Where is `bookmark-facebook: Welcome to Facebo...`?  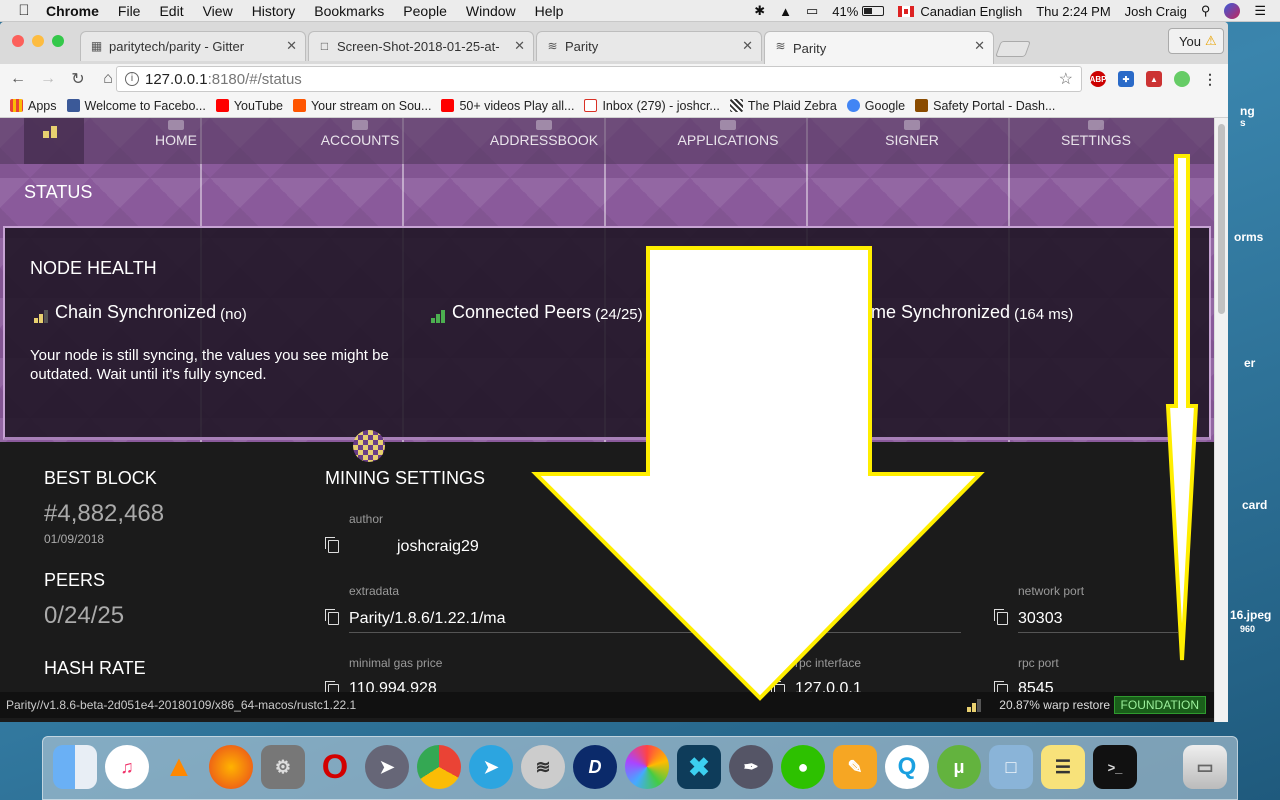
bookmark-facebook: Welcome to Facebo... is located at coordinates (136, 106).